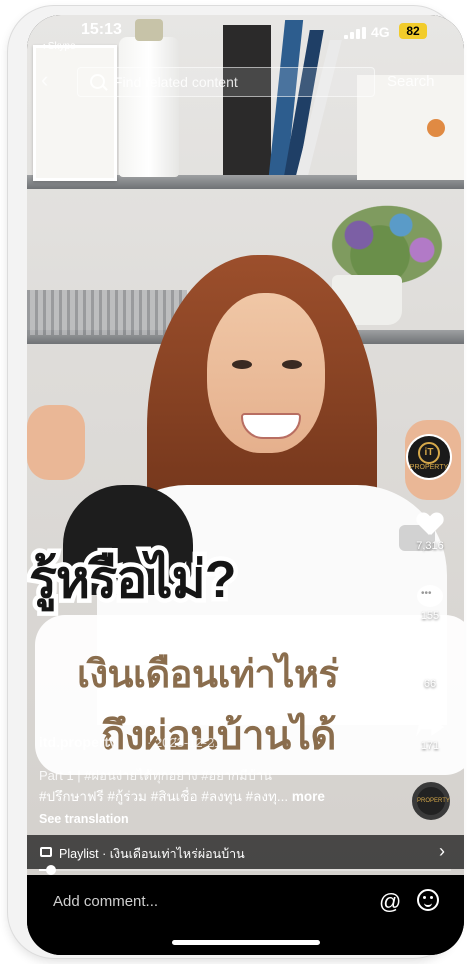 Image resolution: width=467 pixels, height=964 pixels. What do you see at coordinates (84, 819) in the screenshot?
I see `see-translation-link: See translation` at bounding box center [84, 819].